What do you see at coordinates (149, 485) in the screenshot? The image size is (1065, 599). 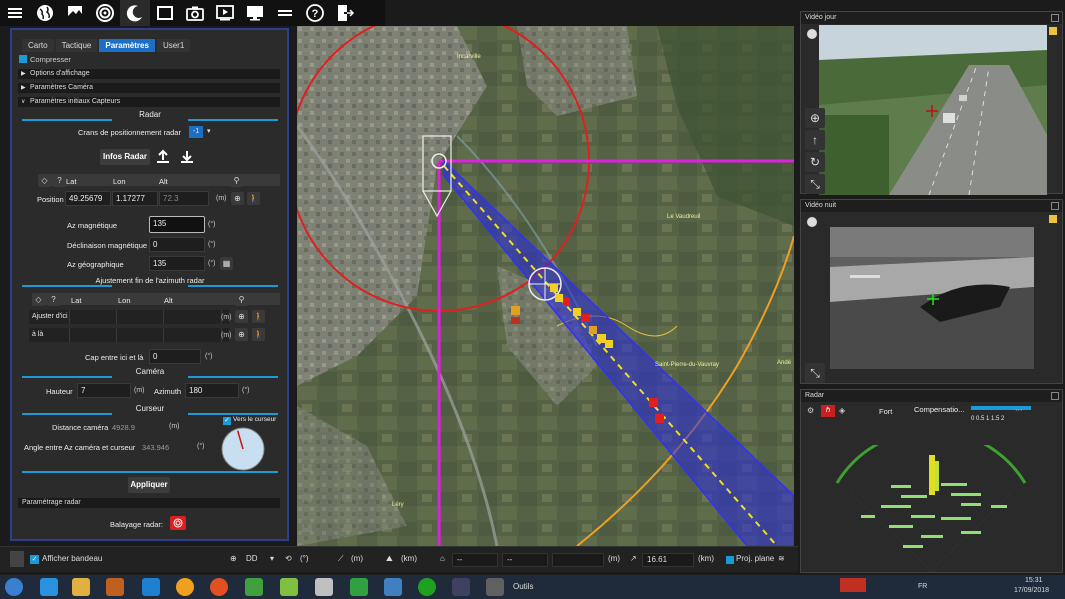 I see `apply-button: Appliquer` at bounding box center [149, 485].